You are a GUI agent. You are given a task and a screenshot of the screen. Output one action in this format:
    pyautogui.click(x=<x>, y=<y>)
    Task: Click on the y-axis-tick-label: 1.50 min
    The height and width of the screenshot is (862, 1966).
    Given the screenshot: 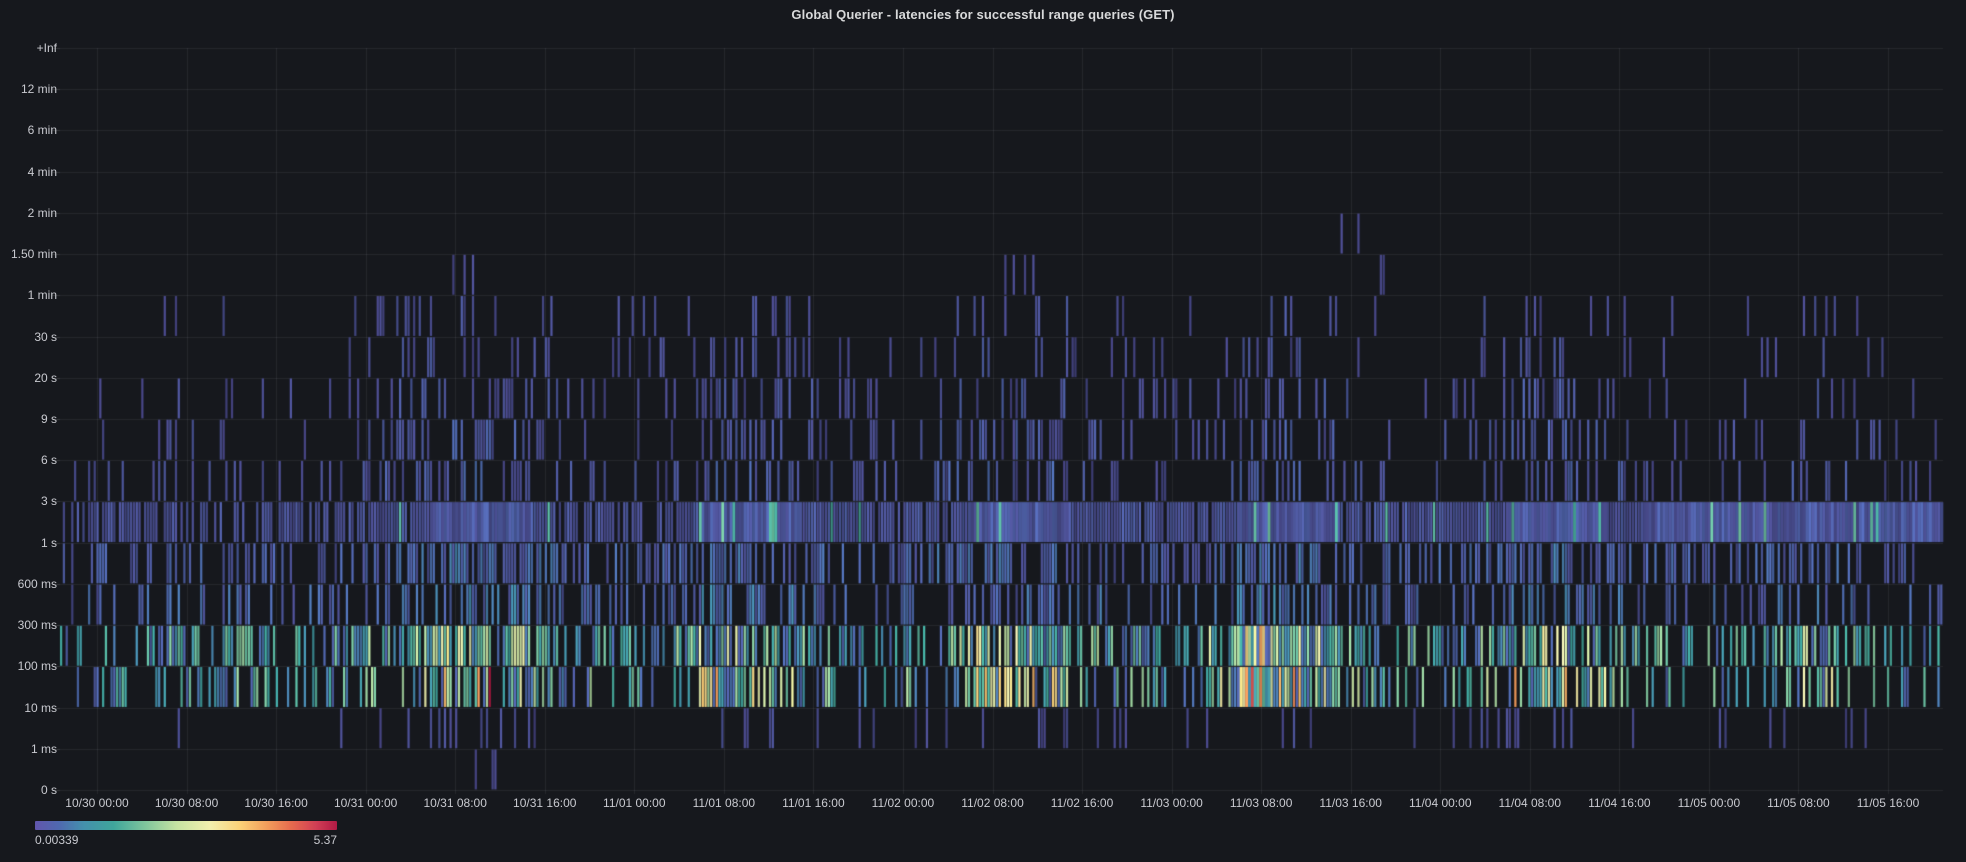 What is the action you would take?
    pyautogui.click(x=33, y=254)
    